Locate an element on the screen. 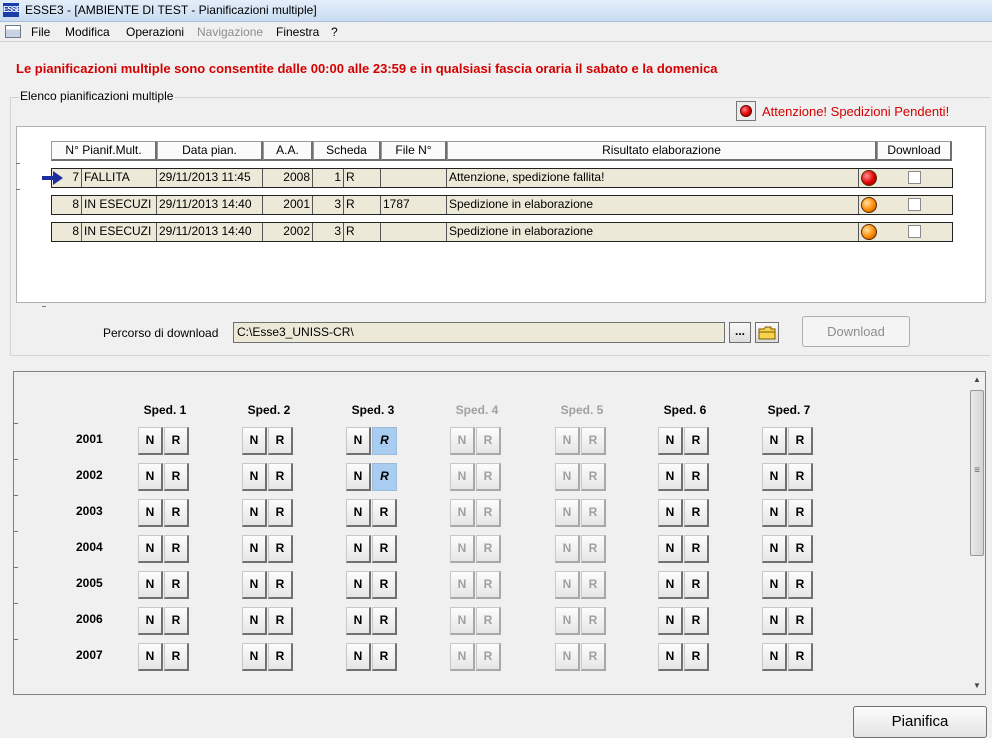 The height and width of the screenshot is (738, 992). col-header-n-pianif: N° Pianif.Mult. is located at coordinates (104, 151).